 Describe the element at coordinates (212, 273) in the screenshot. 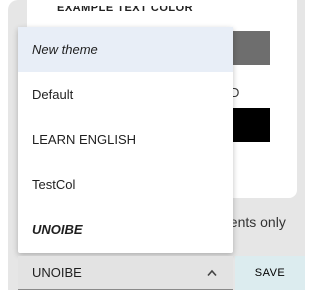

I see `chevron-up-icon` at that location.